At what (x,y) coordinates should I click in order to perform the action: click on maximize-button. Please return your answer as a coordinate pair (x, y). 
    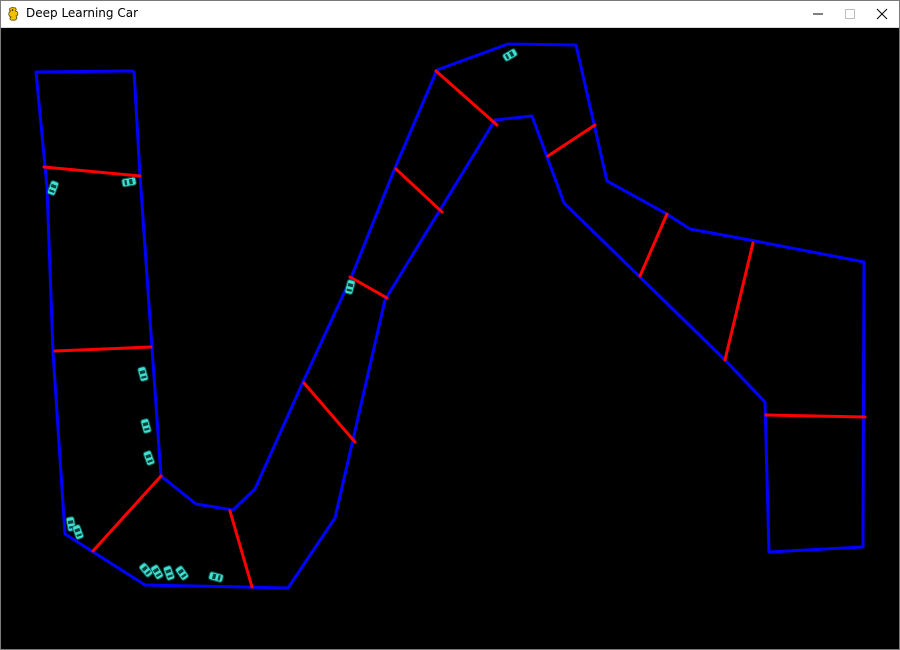
    Looking at the image, I should click on (850, 14).